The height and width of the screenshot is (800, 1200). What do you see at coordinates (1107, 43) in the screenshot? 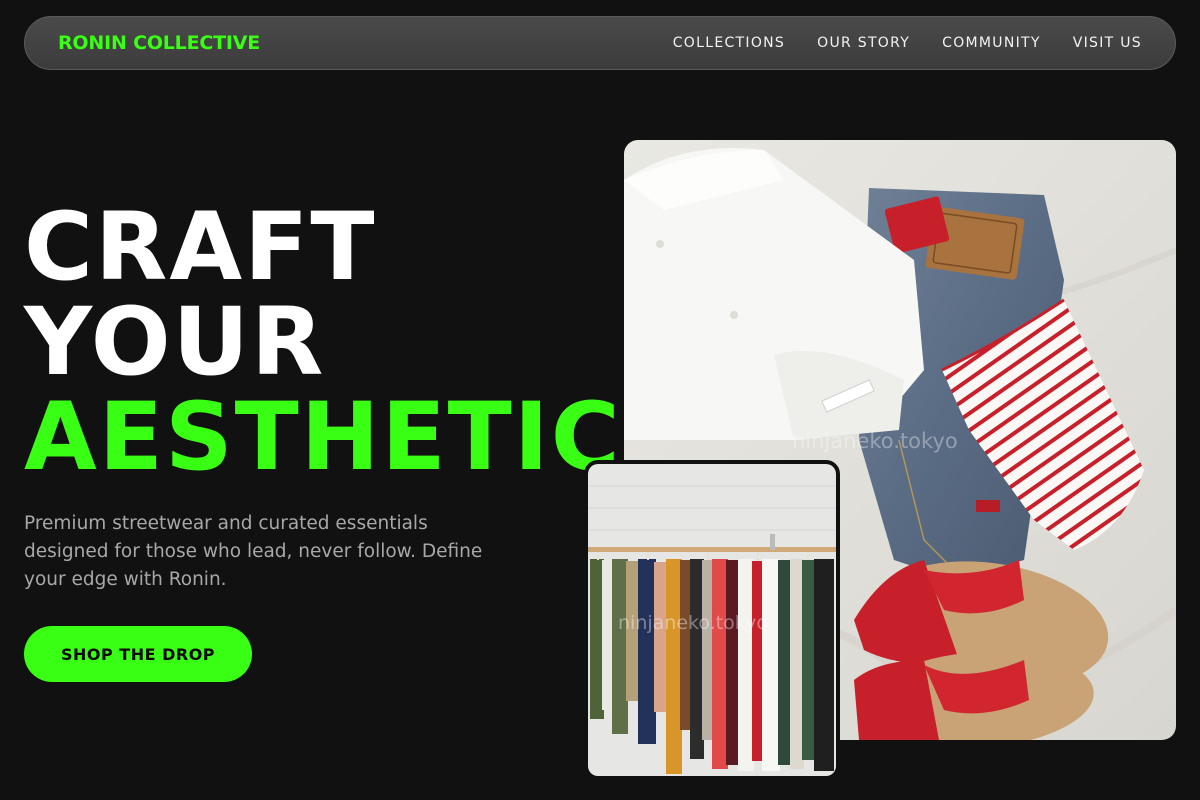
I see `nav-link-visit-us: VISIT US` at bounding box center [1107, 43].